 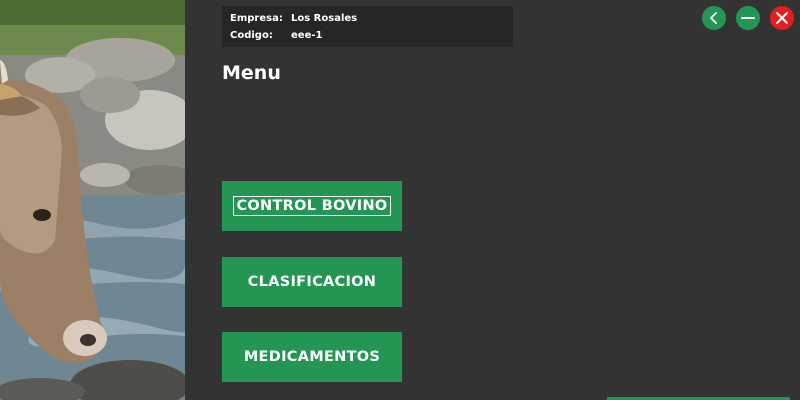 What do you see at coordinates (324, 18) in the screenshot?
I see `company-value: Los Rosales` at bounding box center [324, 18].